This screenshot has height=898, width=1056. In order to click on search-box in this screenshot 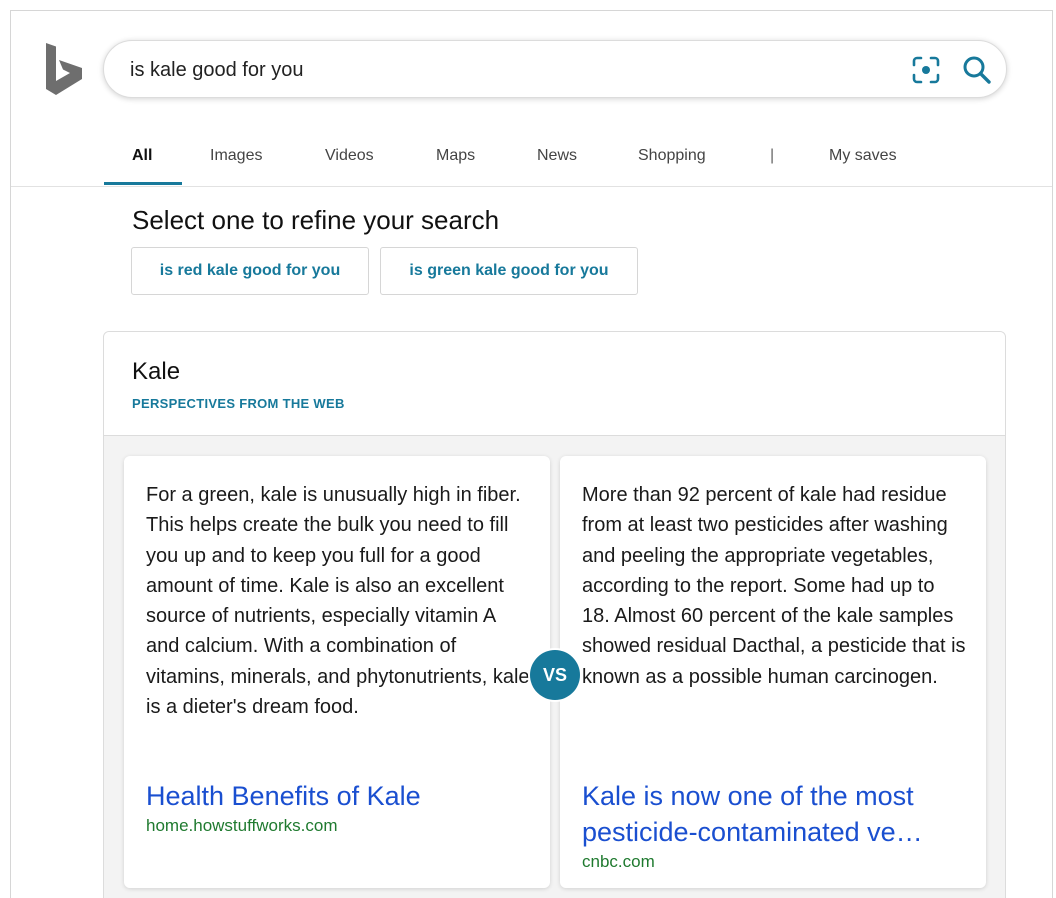, I will do `click(555, 69)`.